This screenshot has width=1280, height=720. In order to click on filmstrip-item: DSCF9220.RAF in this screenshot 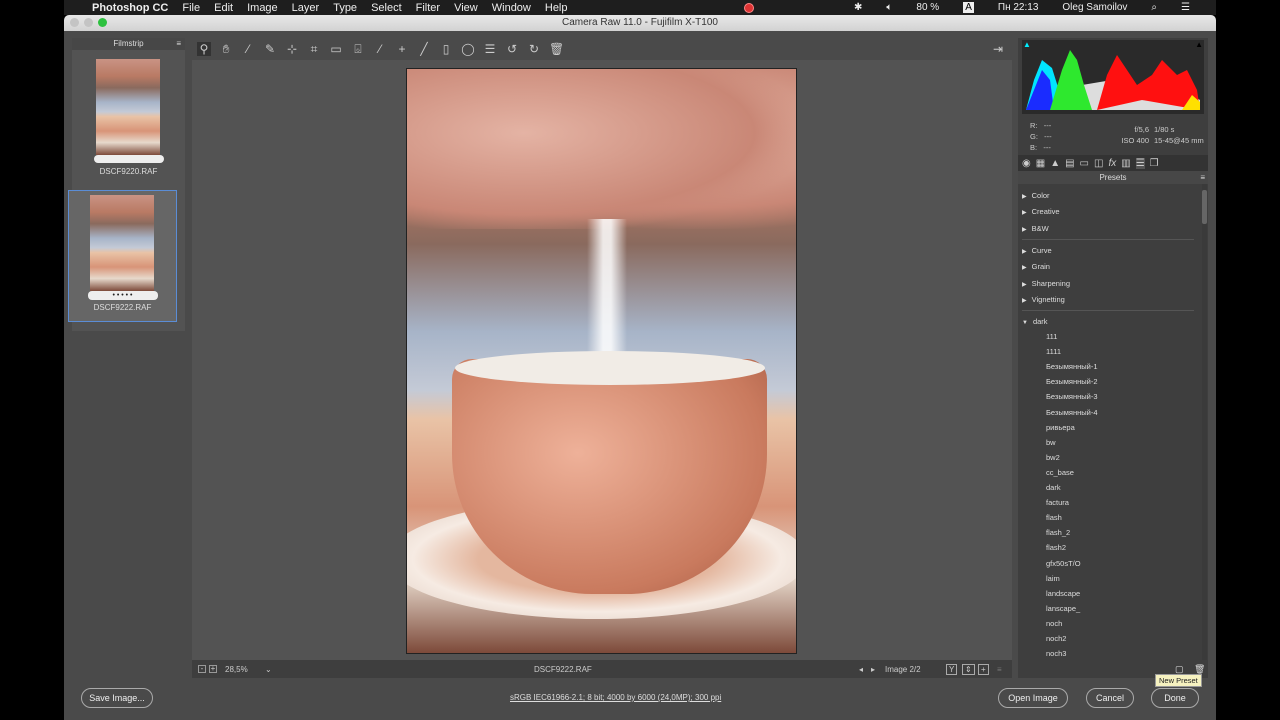, I will do `click(128, 115)`.